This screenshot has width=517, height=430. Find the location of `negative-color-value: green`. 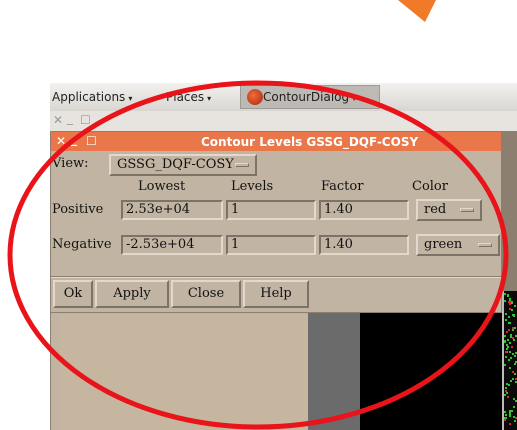

negative-color-value: green is located at coordinates (443, 244).